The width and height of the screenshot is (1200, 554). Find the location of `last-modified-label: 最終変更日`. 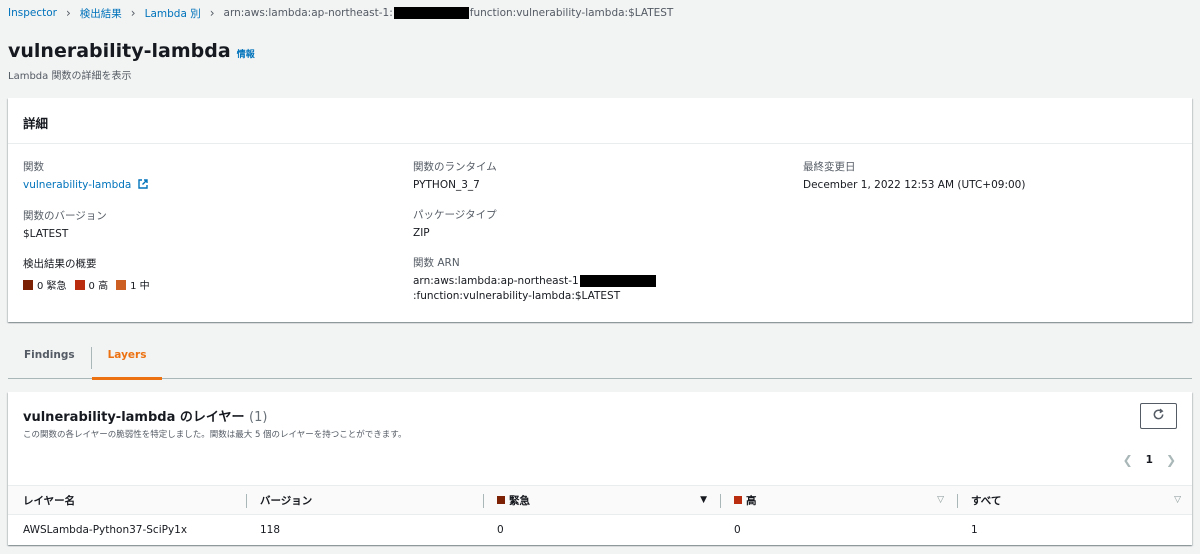

last-modified-label: 最終変更日 is located at coordinates (829, 167).